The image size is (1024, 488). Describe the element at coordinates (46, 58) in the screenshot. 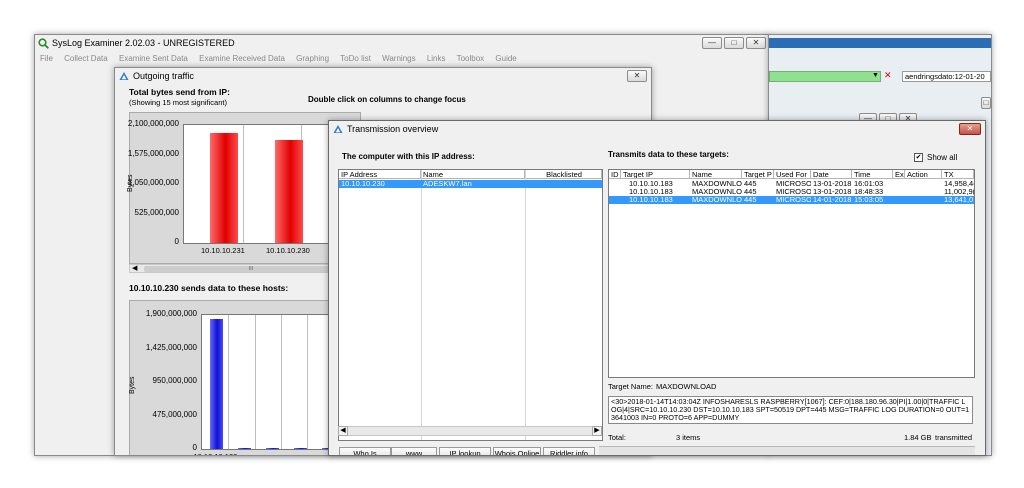

I see `menu-file: File` at that location.